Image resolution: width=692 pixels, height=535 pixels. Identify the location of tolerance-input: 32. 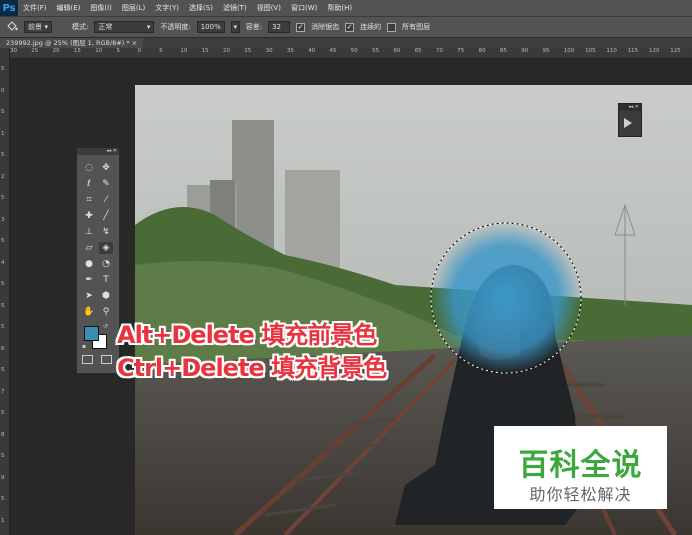
(279, 27).